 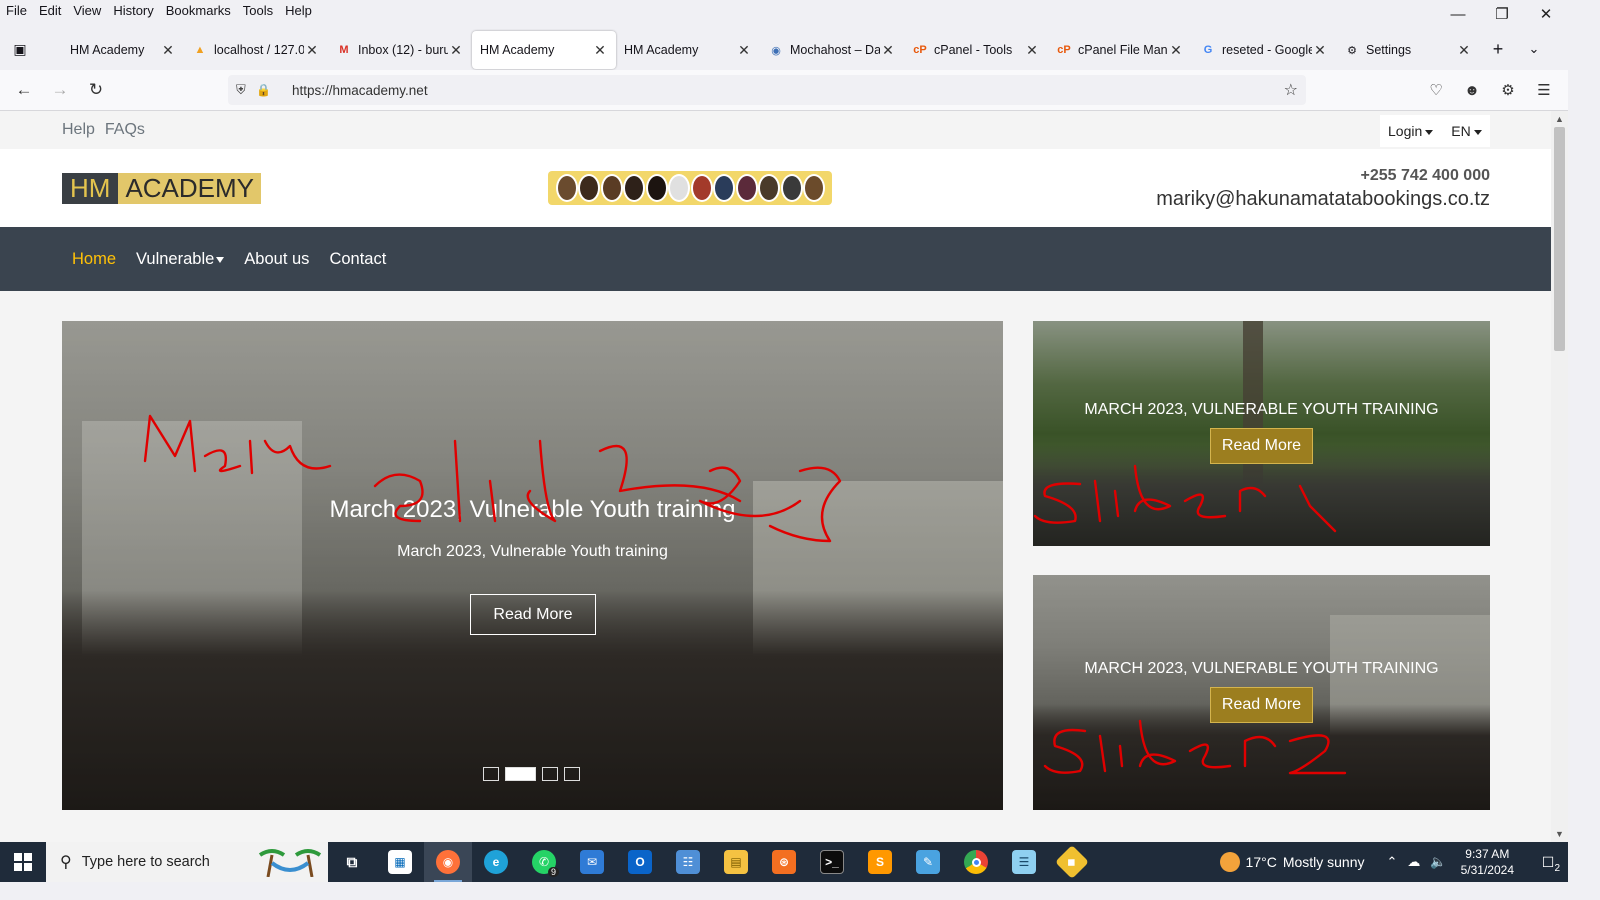 I want to click on chevron-down-icon, so click(x=220, y=259).